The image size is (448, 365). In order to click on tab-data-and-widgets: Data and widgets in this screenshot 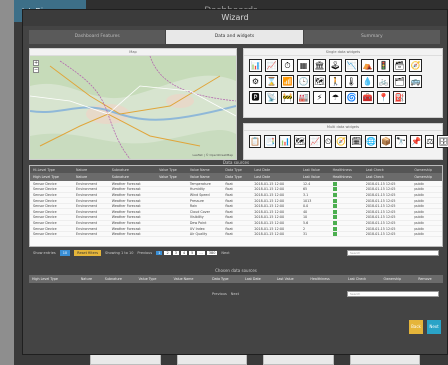, I will do `click(235, 37)`.